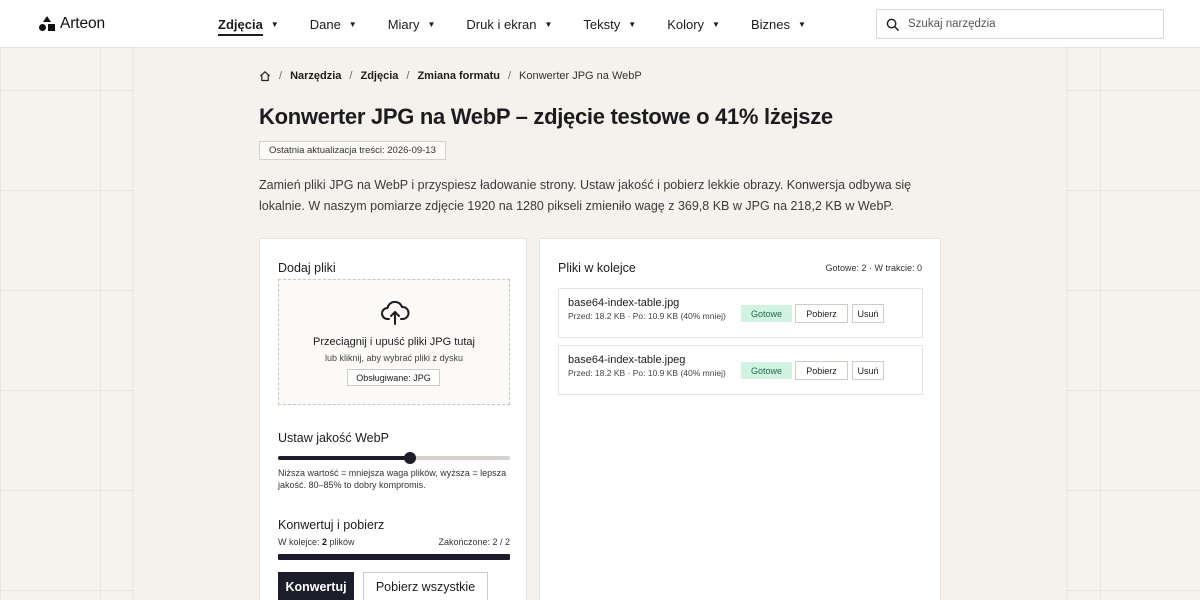 The image size is (1200, 600). What do you see at coordinates (341, 542) in the screenshot?
I see `queue-count-suffix: plików` at bounding box center [341, 542].